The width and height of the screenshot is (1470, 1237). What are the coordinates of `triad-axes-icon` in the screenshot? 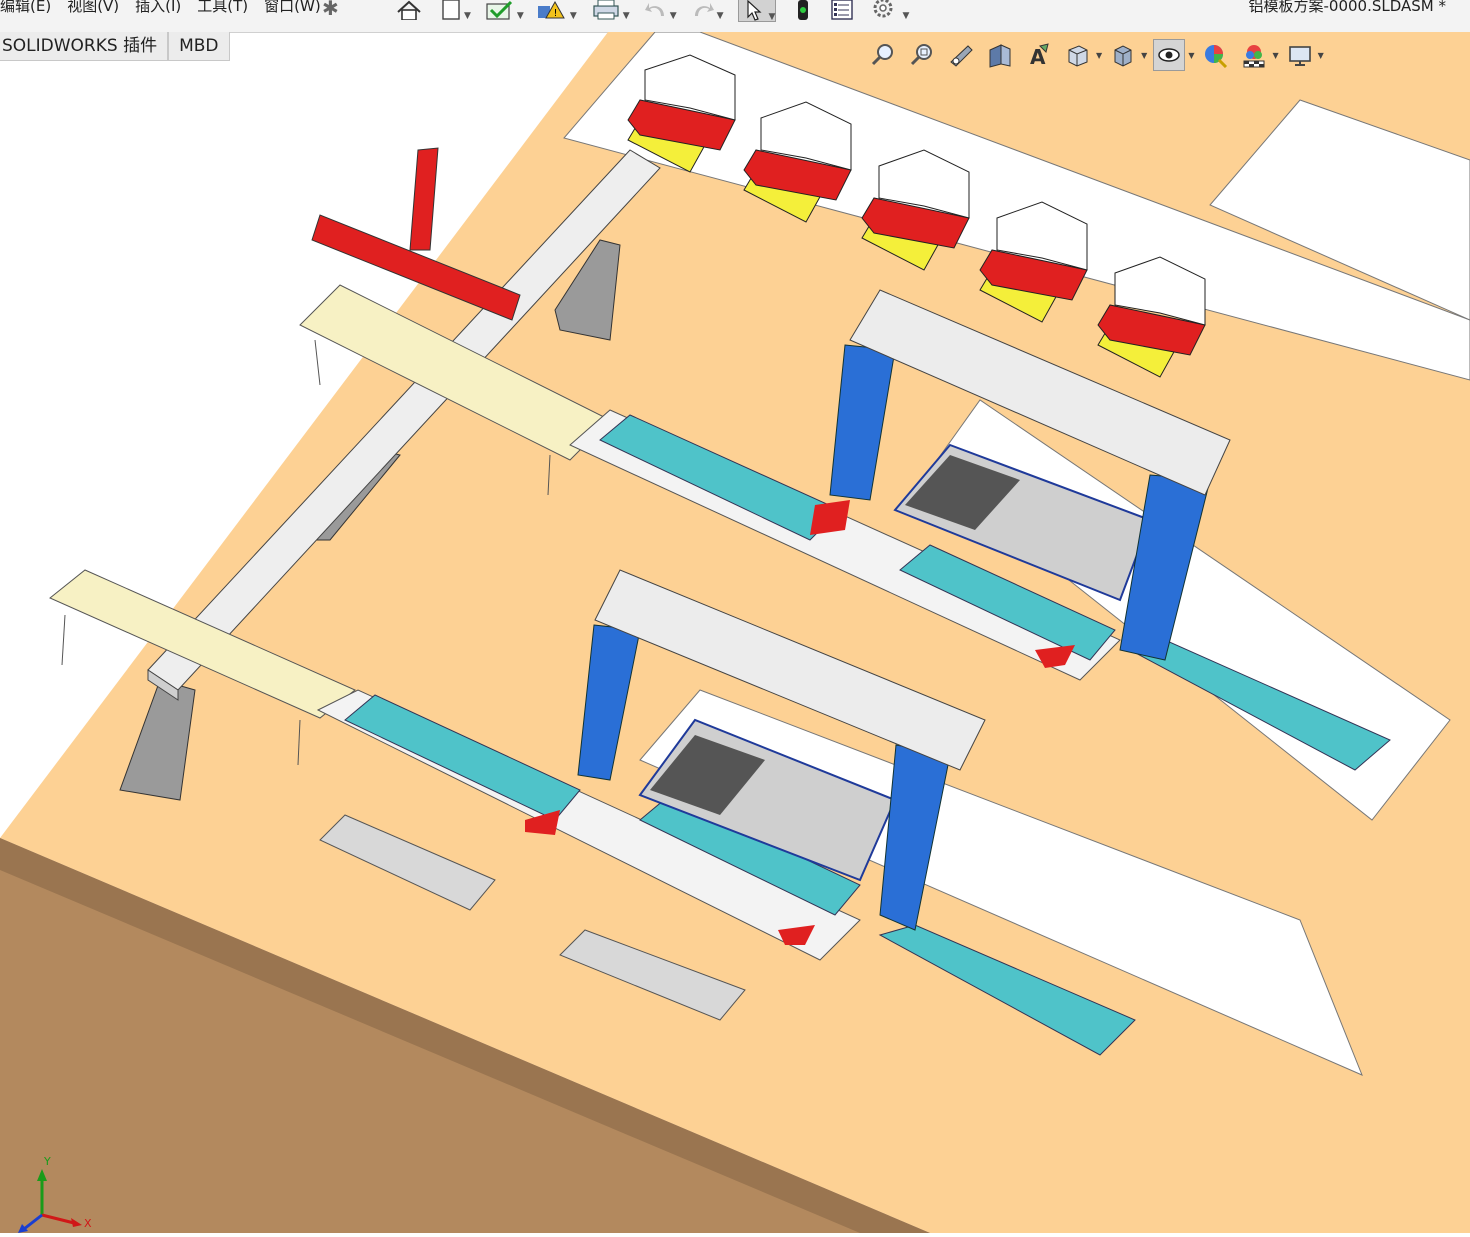 It's located at (50, 1201).